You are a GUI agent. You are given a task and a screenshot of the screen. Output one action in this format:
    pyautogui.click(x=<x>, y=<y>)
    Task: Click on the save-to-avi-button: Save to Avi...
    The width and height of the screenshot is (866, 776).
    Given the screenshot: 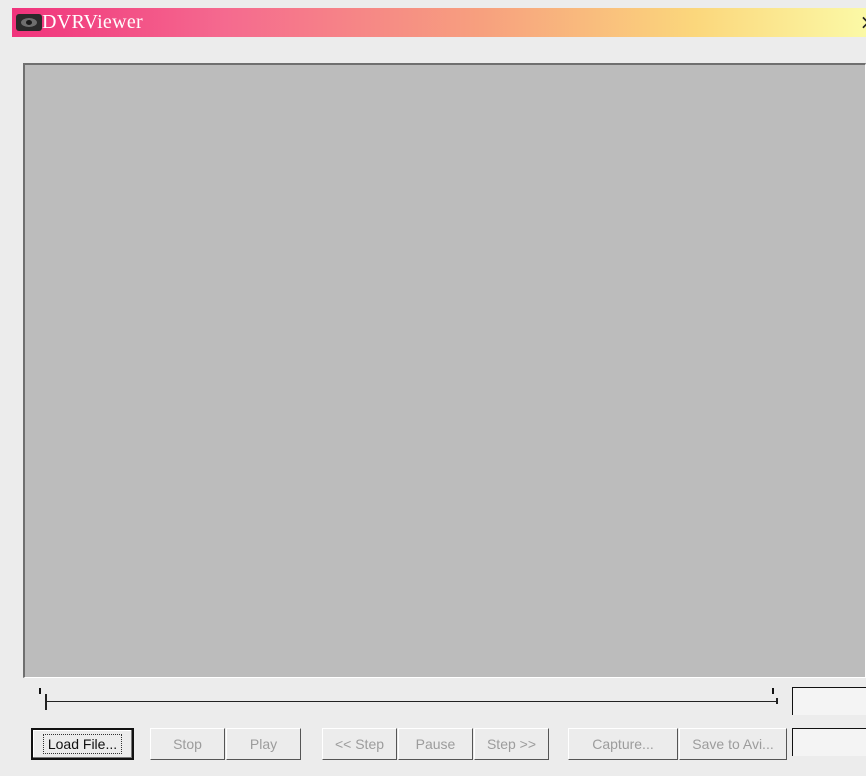 What is the action you would take?
    pyautogui.click(x=733, y=744)
    